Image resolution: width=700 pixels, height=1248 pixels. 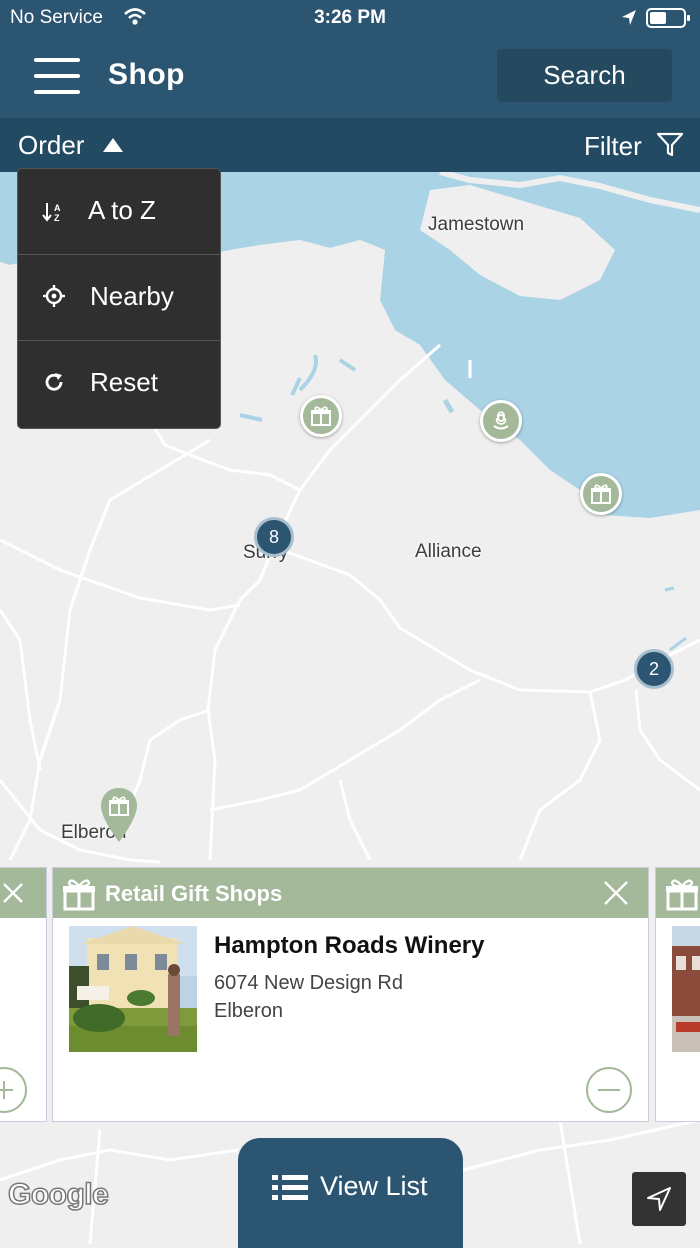 I want to click on add-button, so click(x=13, y=1090).